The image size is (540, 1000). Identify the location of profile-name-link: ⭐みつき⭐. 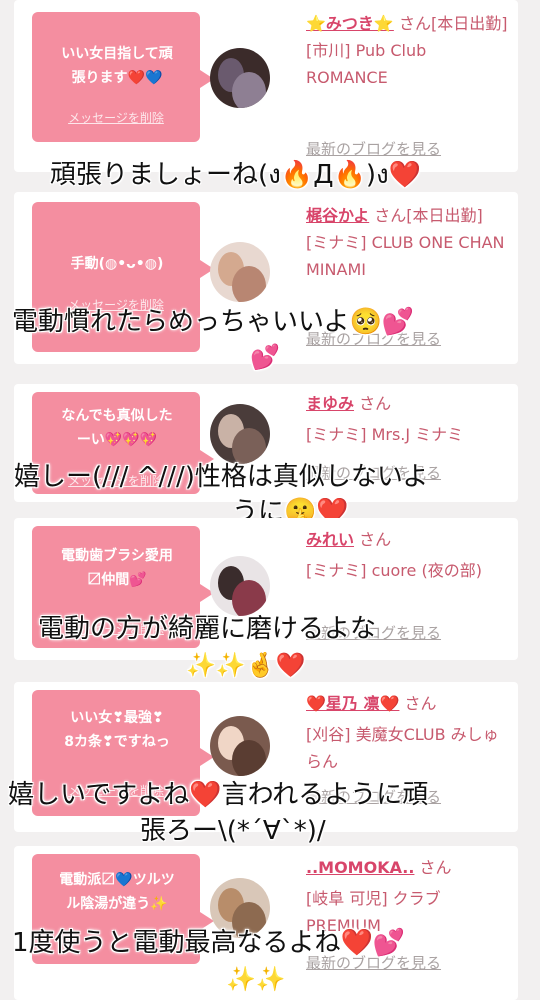
(350, 23).